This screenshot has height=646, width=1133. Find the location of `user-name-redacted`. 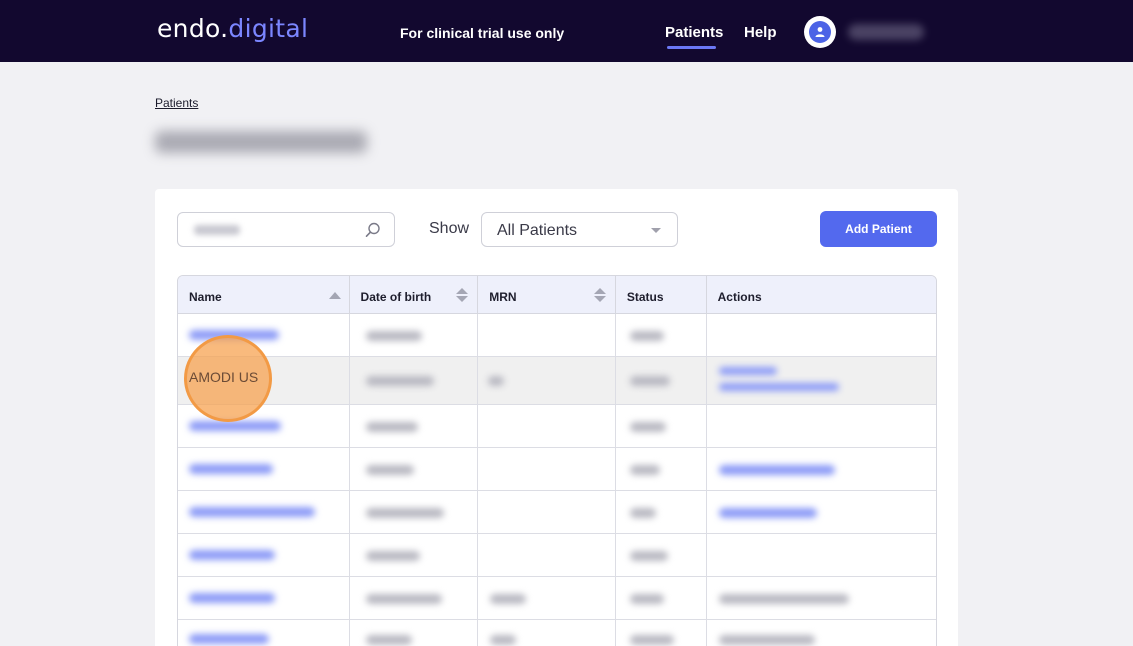

user-name-redacted is located at coordinates (886, 32).